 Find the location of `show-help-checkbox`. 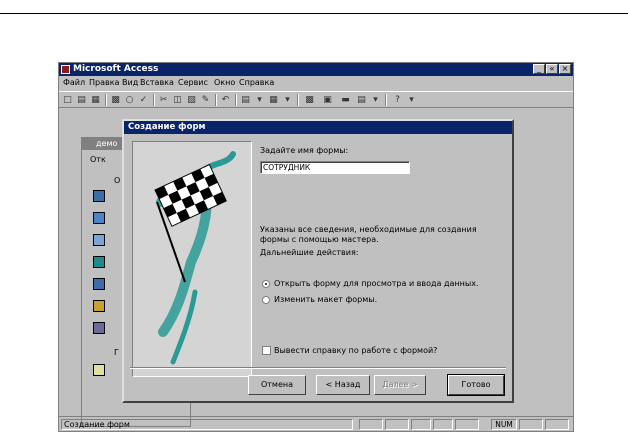

show-help-checkbox is located at coordinates (266, 350).